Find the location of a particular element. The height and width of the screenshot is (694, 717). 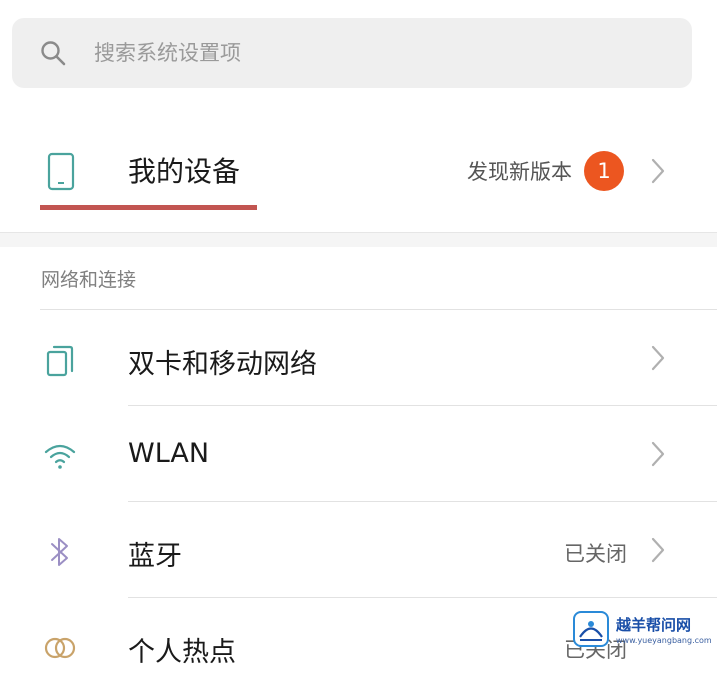

dual-sim-icon is located at coordinates (60, 360).